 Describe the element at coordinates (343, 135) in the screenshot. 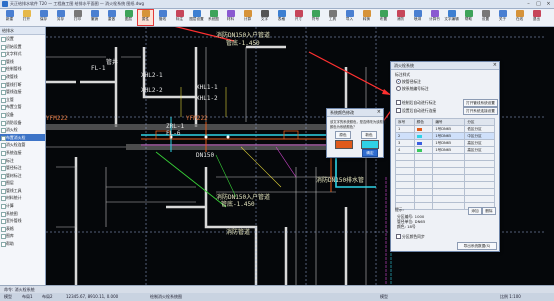

I see `old-color-button: 原色` at that location.